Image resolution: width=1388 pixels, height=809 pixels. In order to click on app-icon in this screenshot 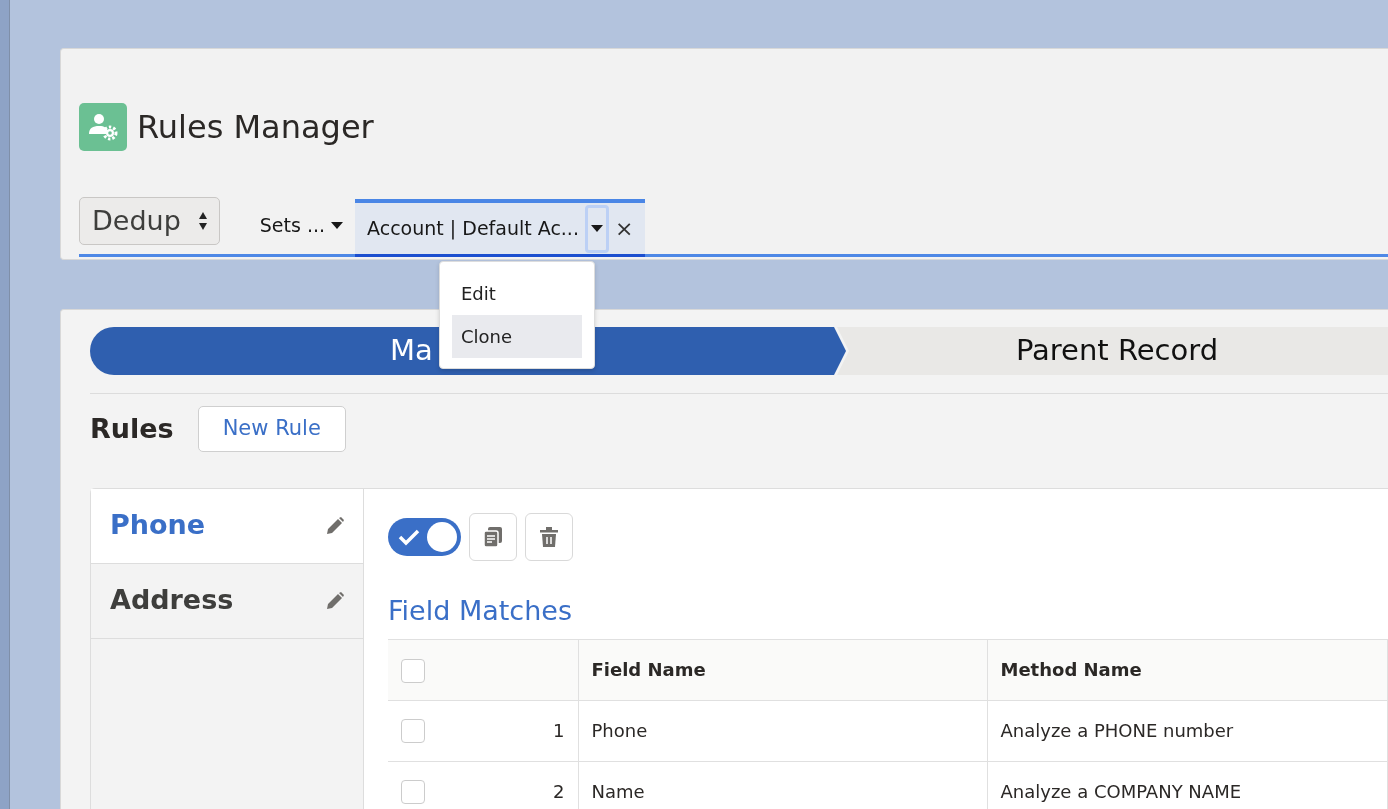, I will do `click(103, 127)`.